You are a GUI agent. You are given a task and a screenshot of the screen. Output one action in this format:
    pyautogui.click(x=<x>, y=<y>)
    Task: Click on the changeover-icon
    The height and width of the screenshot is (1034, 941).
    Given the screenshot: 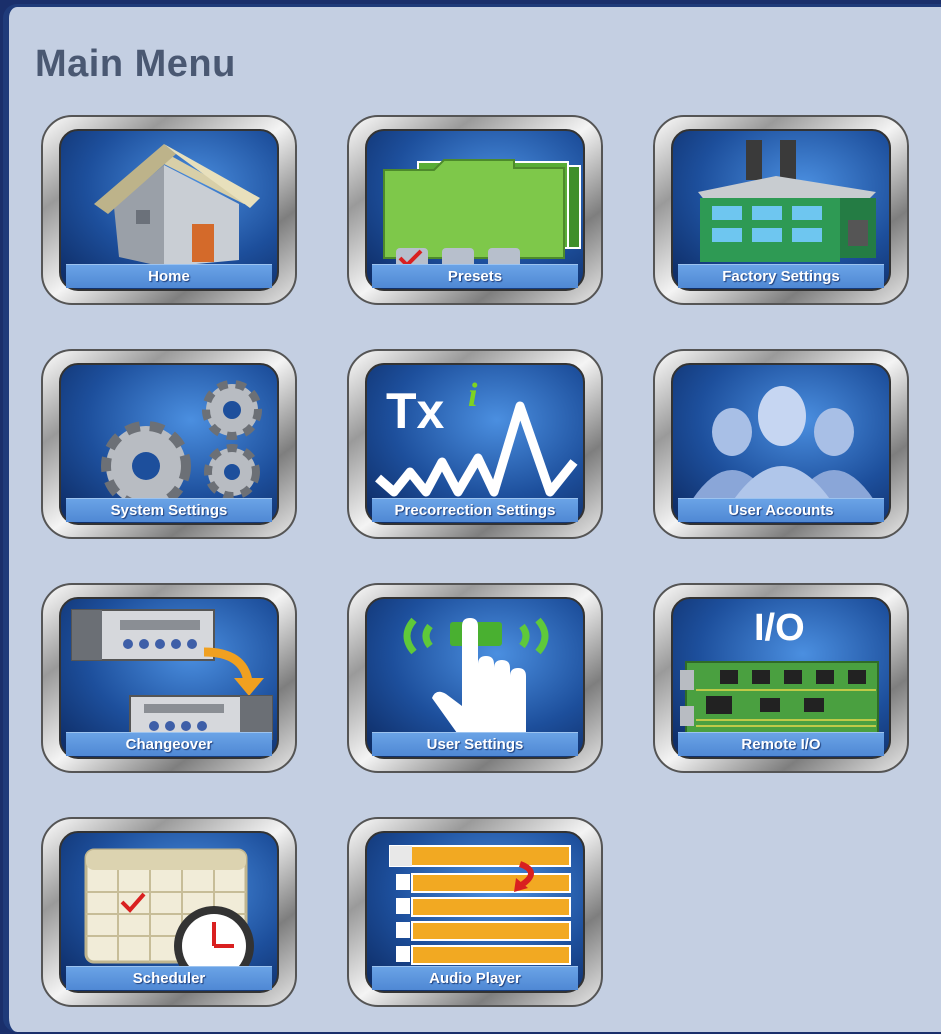 What is the action you would take?
    pyautogui.click(x=172, y=674)
    